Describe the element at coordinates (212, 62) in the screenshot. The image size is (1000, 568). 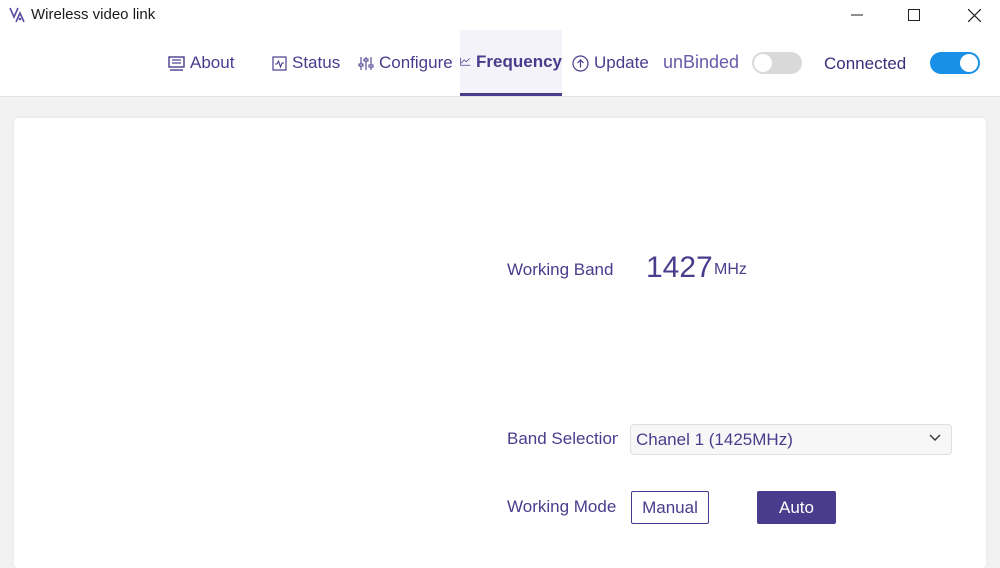
I see `tab-about-label: About` at that location.